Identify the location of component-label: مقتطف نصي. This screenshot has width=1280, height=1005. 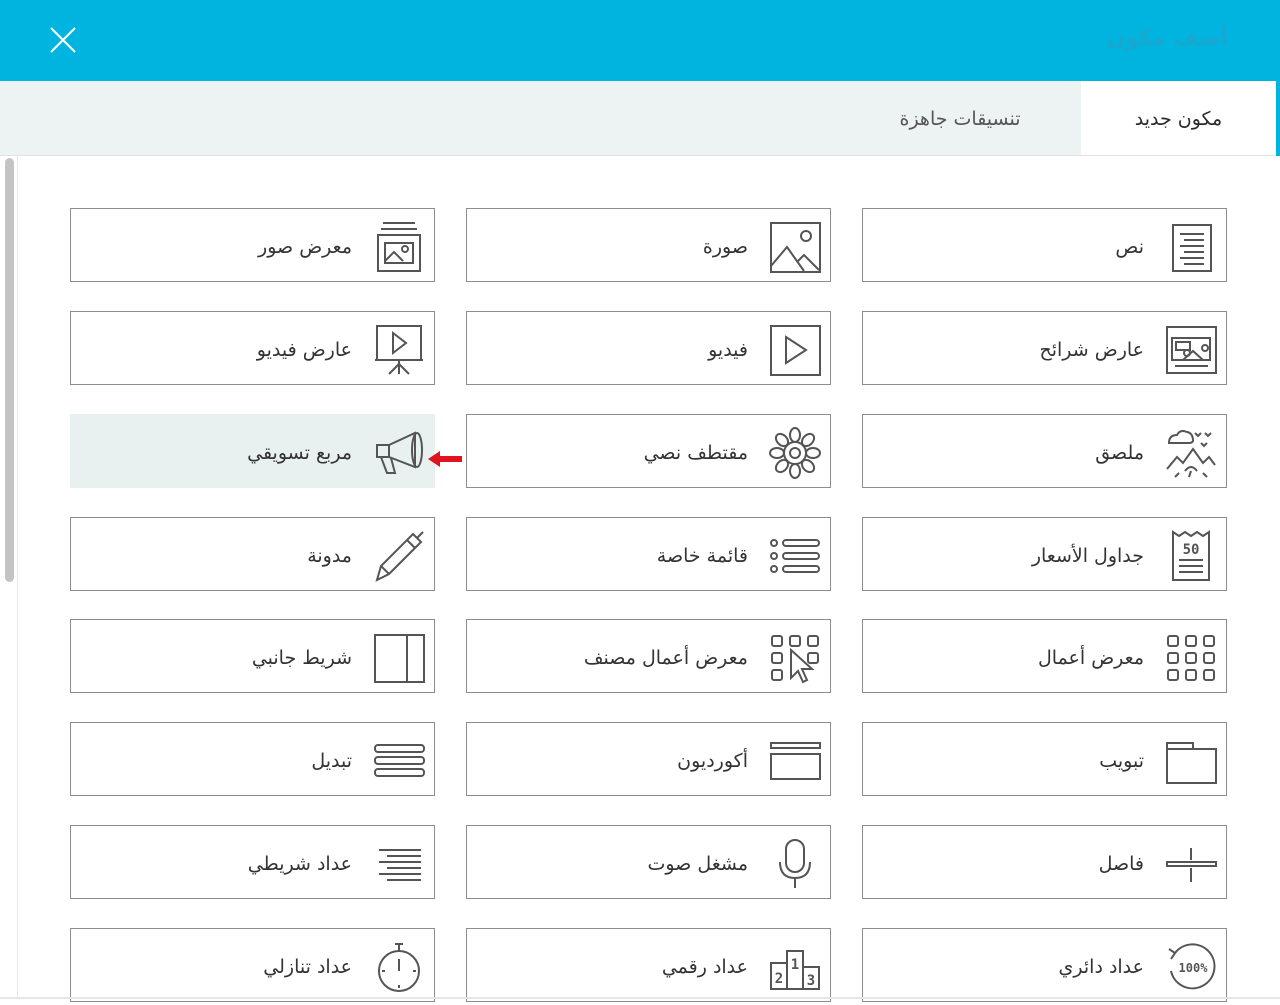
(695, 453).